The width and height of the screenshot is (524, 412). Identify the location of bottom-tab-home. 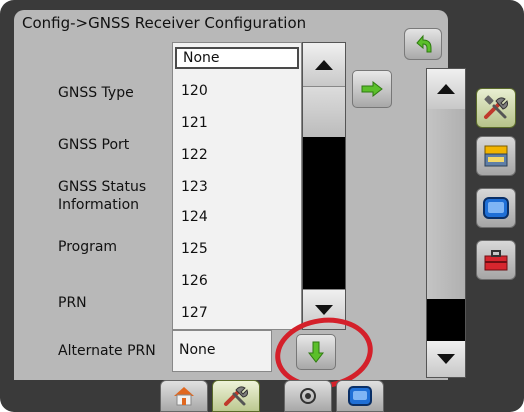
(184, 396).